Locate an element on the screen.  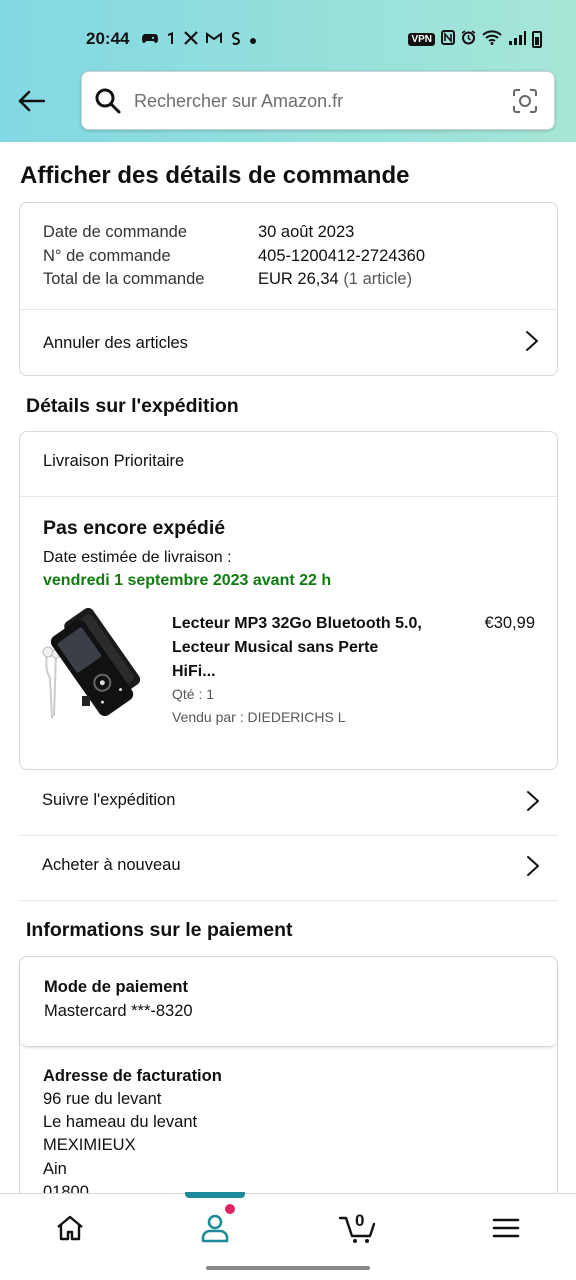
track-shipment-row: Suivre l'expédition is located at coordinates (288, 802).